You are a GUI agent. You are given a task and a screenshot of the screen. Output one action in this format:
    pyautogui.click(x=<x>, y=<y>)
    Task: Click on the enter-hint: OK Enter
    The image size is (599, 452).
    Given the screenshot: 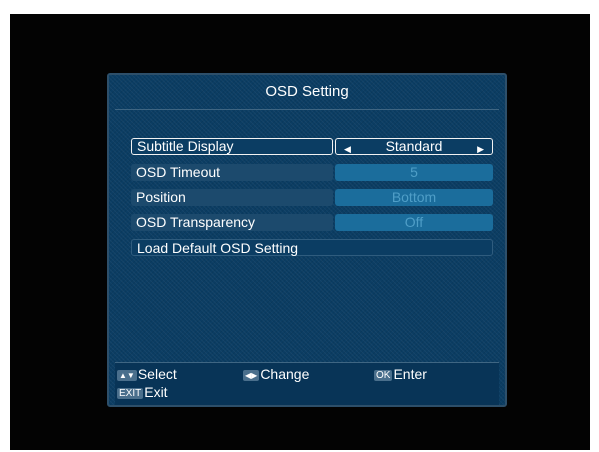 What is the action you would take?
    pyautogui.click(x=400, y=374)
    